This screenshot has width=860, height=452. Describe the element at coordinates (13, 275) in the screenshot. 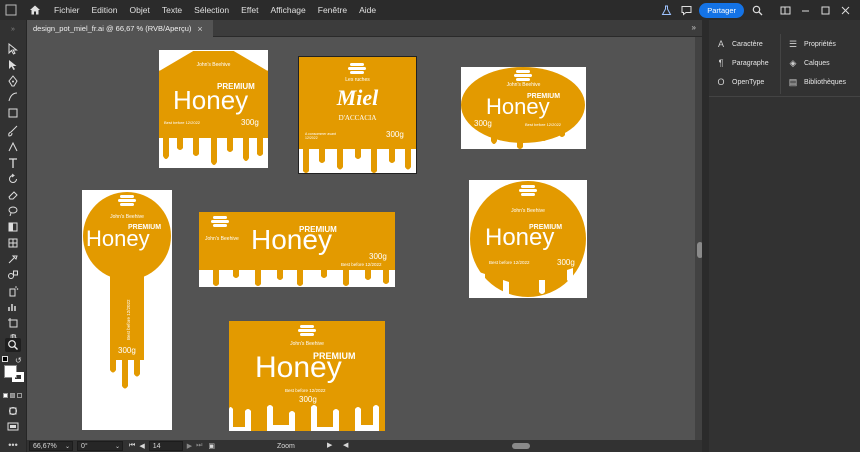

I see `blend-tool-icon` at that location.